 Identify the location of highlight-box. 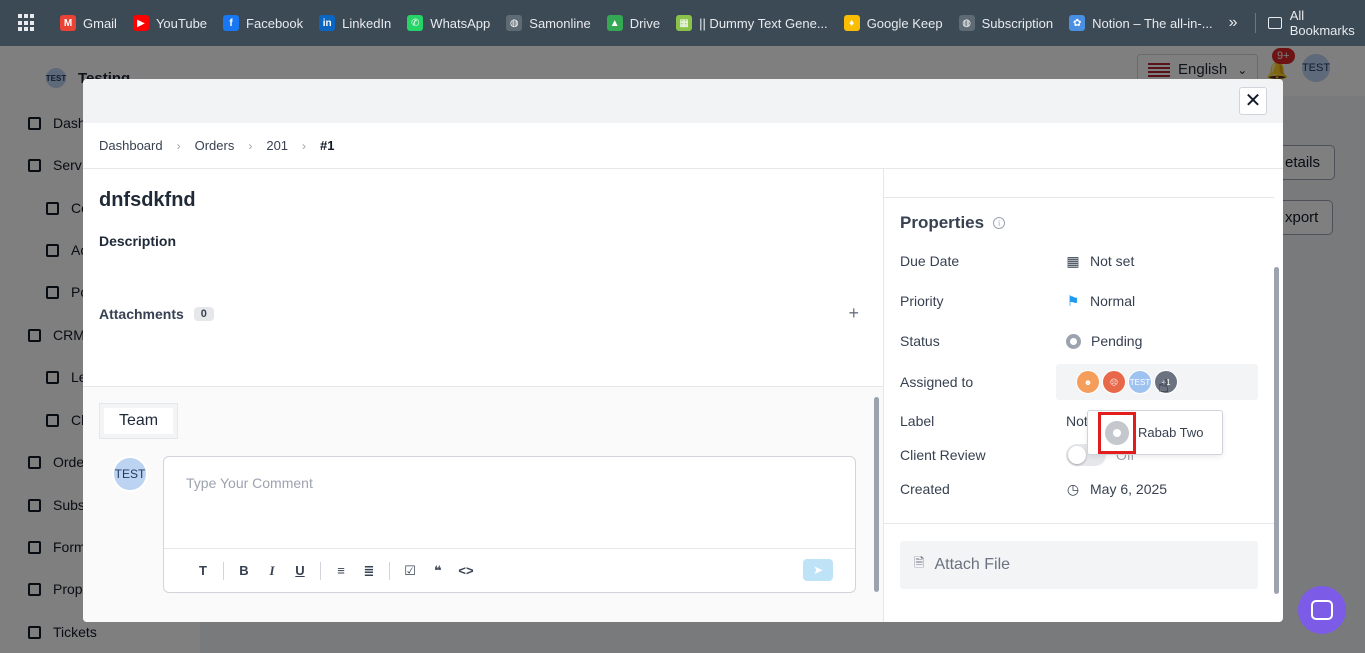
(1117, 432).